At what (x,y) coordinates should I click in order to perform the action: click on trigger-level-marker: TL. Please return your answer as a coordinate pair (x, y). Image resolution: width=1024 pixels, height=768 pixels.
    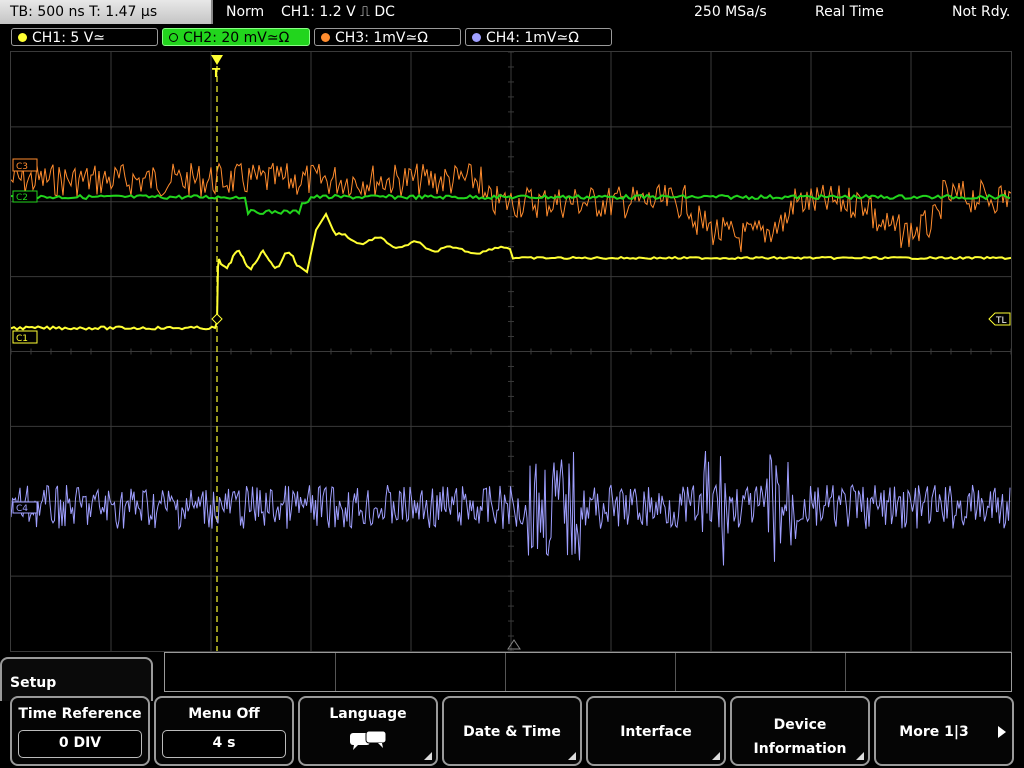
    Looking at the image, I should click on (999, 319).